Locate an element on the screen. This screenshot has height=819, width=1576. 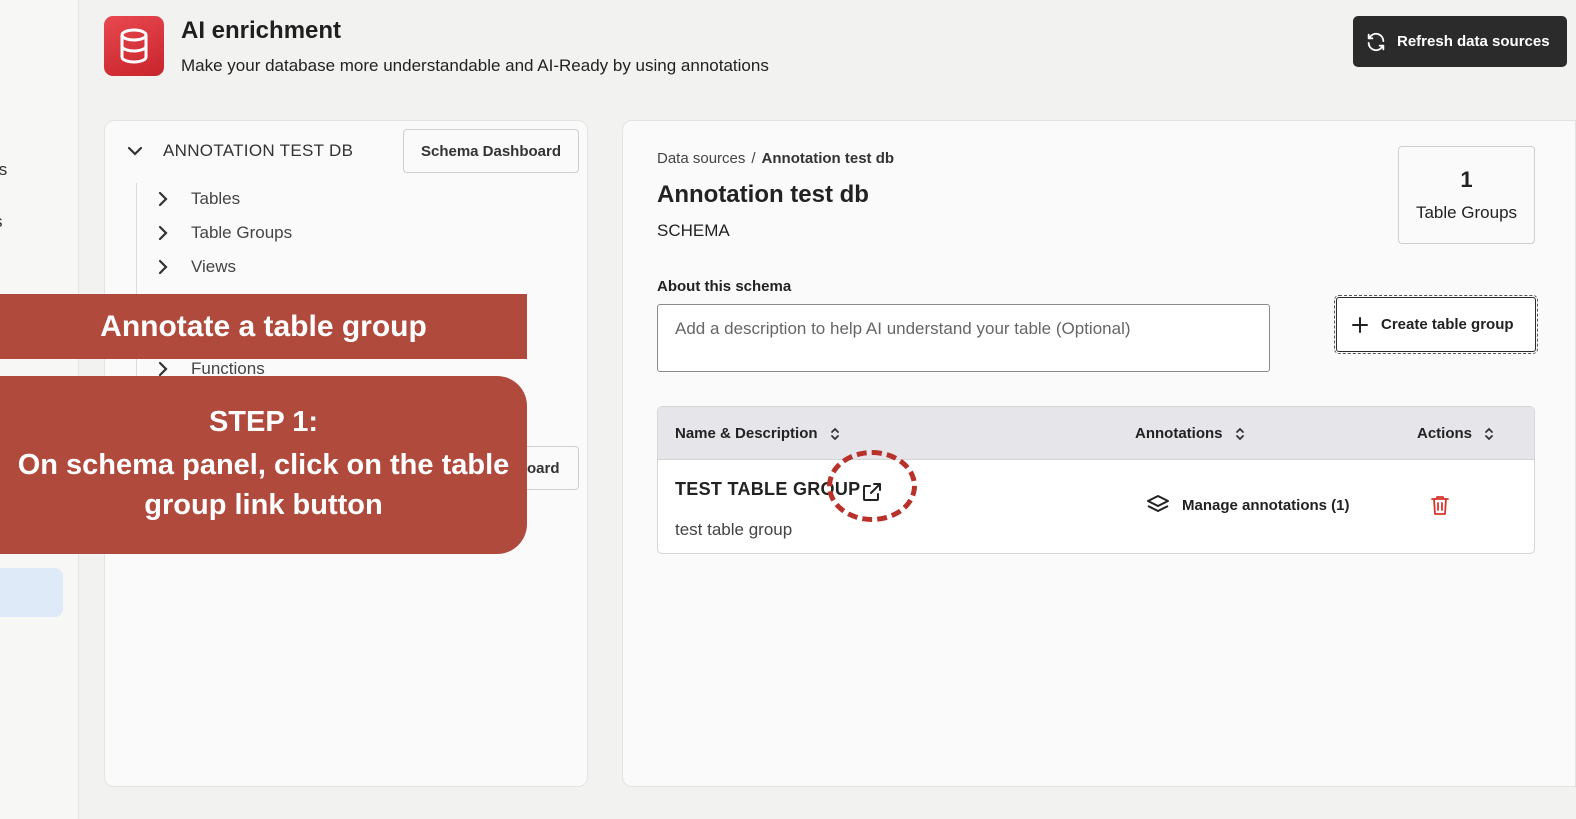
schema-dashboard-button: Schema Dashboard is located at coordinates (491, 151).